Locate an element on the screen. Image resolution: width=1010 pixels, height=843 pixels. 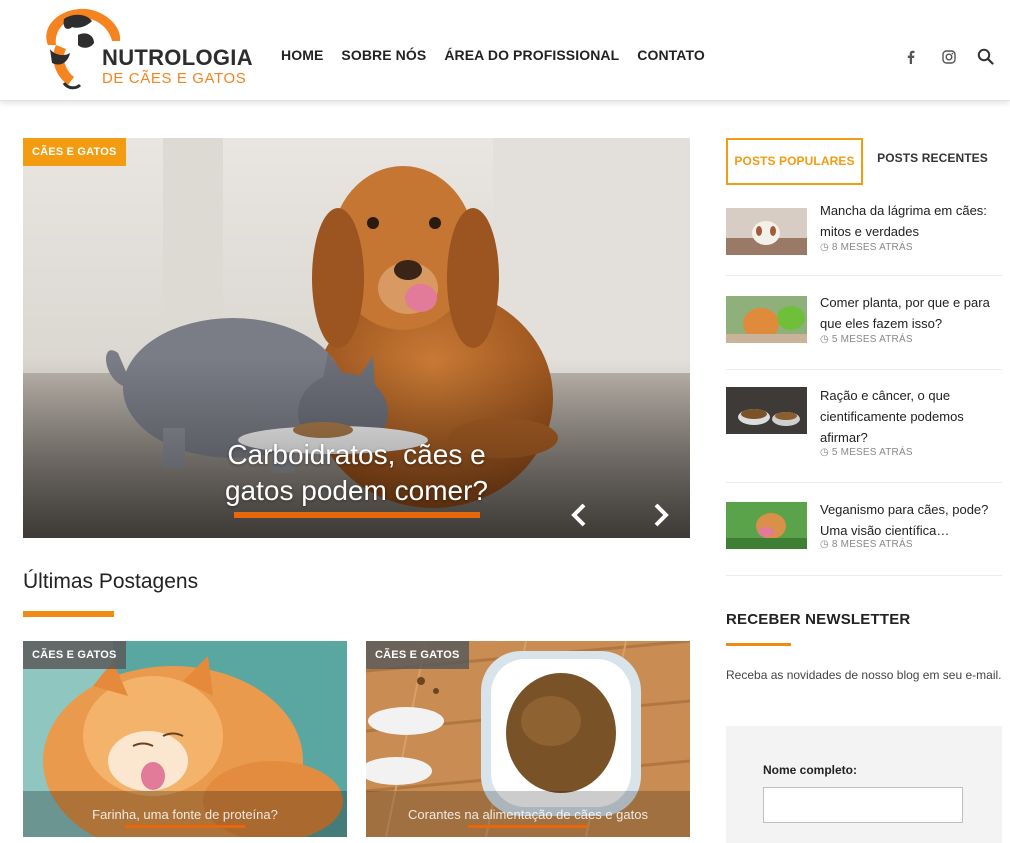
tab-posts-populares: POSTS POPULARES is located at coordinates (794, 161).